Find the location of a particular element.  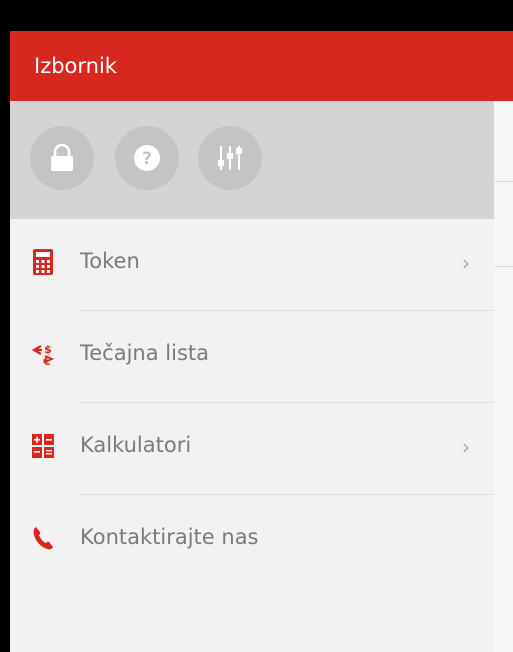

currency-exchange-icon: $ € is located at coordinates (43, 354).